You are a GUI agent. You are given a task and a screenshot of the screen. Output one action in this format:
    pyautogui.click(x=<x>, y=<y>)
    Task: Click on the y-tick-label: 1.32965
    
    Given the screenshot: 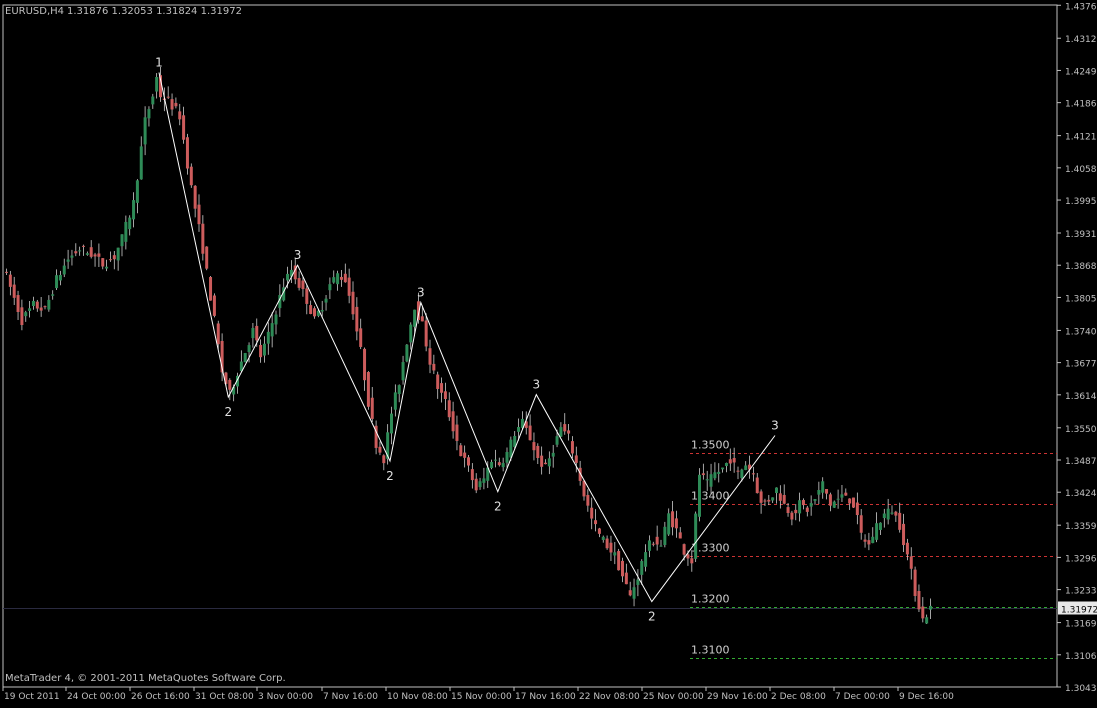 What is the action you would take?
    pyautogui.click(x=1081, y=559)
    